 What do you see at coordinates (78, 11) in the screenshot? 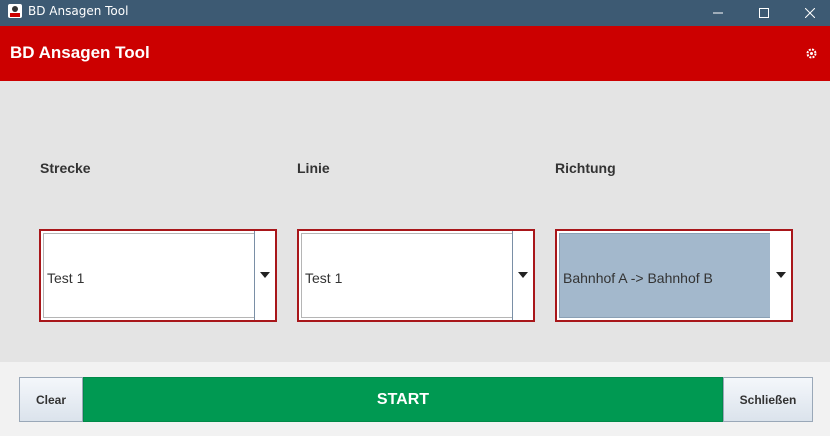
I see `window-title: BD Ansagen Tool` at bounding box center [78, 11].